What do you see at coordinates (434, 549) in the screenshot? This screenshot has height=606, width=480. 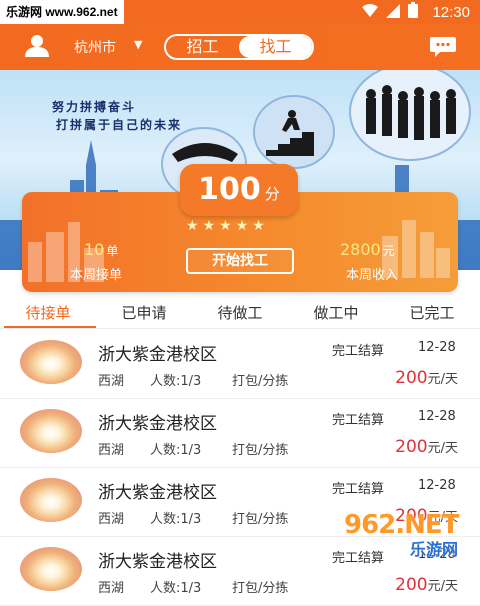 I see `watermark-logo-text: 乐游网` at bounding box center [434, 549].